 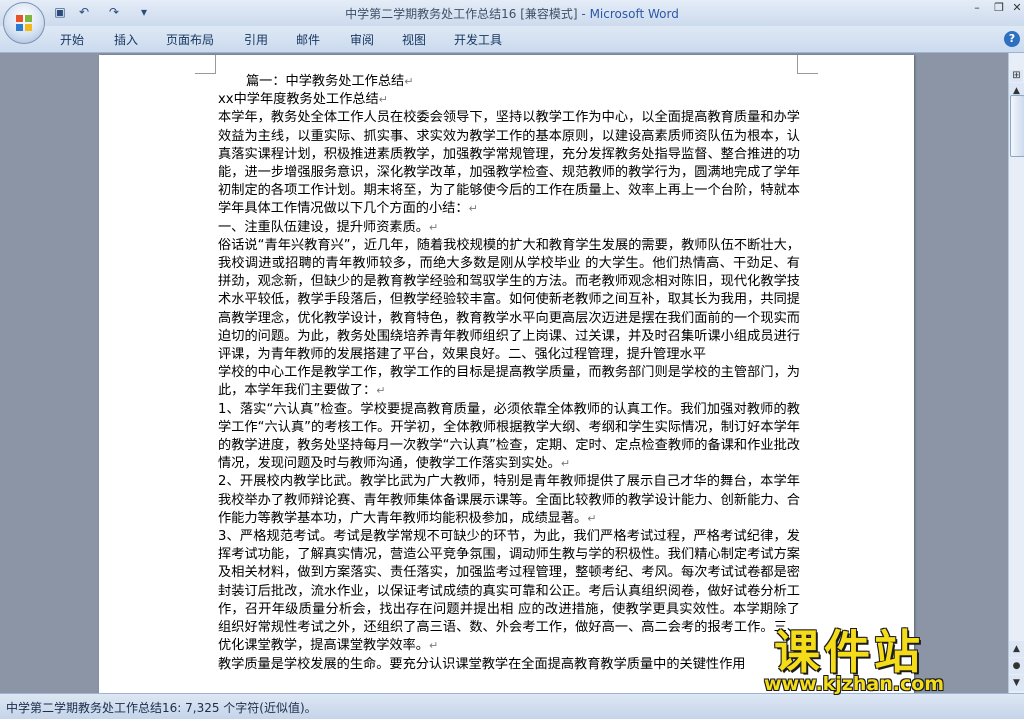 What do you see at coordinates (308, 39) in the screenshot?
I see `tab-mailings: 邮件` at bounding box center [308, 39].